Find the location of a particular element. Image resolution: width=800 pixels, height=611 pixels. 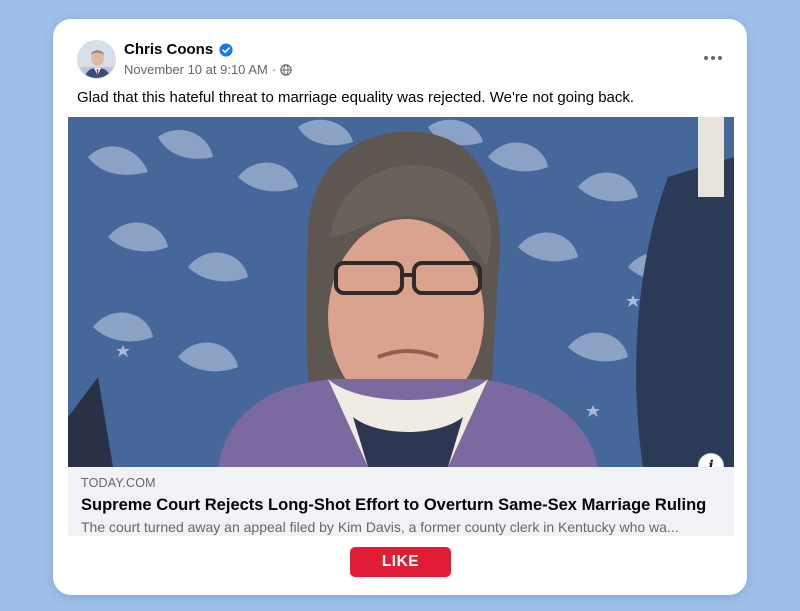

more-options-icon is located at coordinates (713, 58).